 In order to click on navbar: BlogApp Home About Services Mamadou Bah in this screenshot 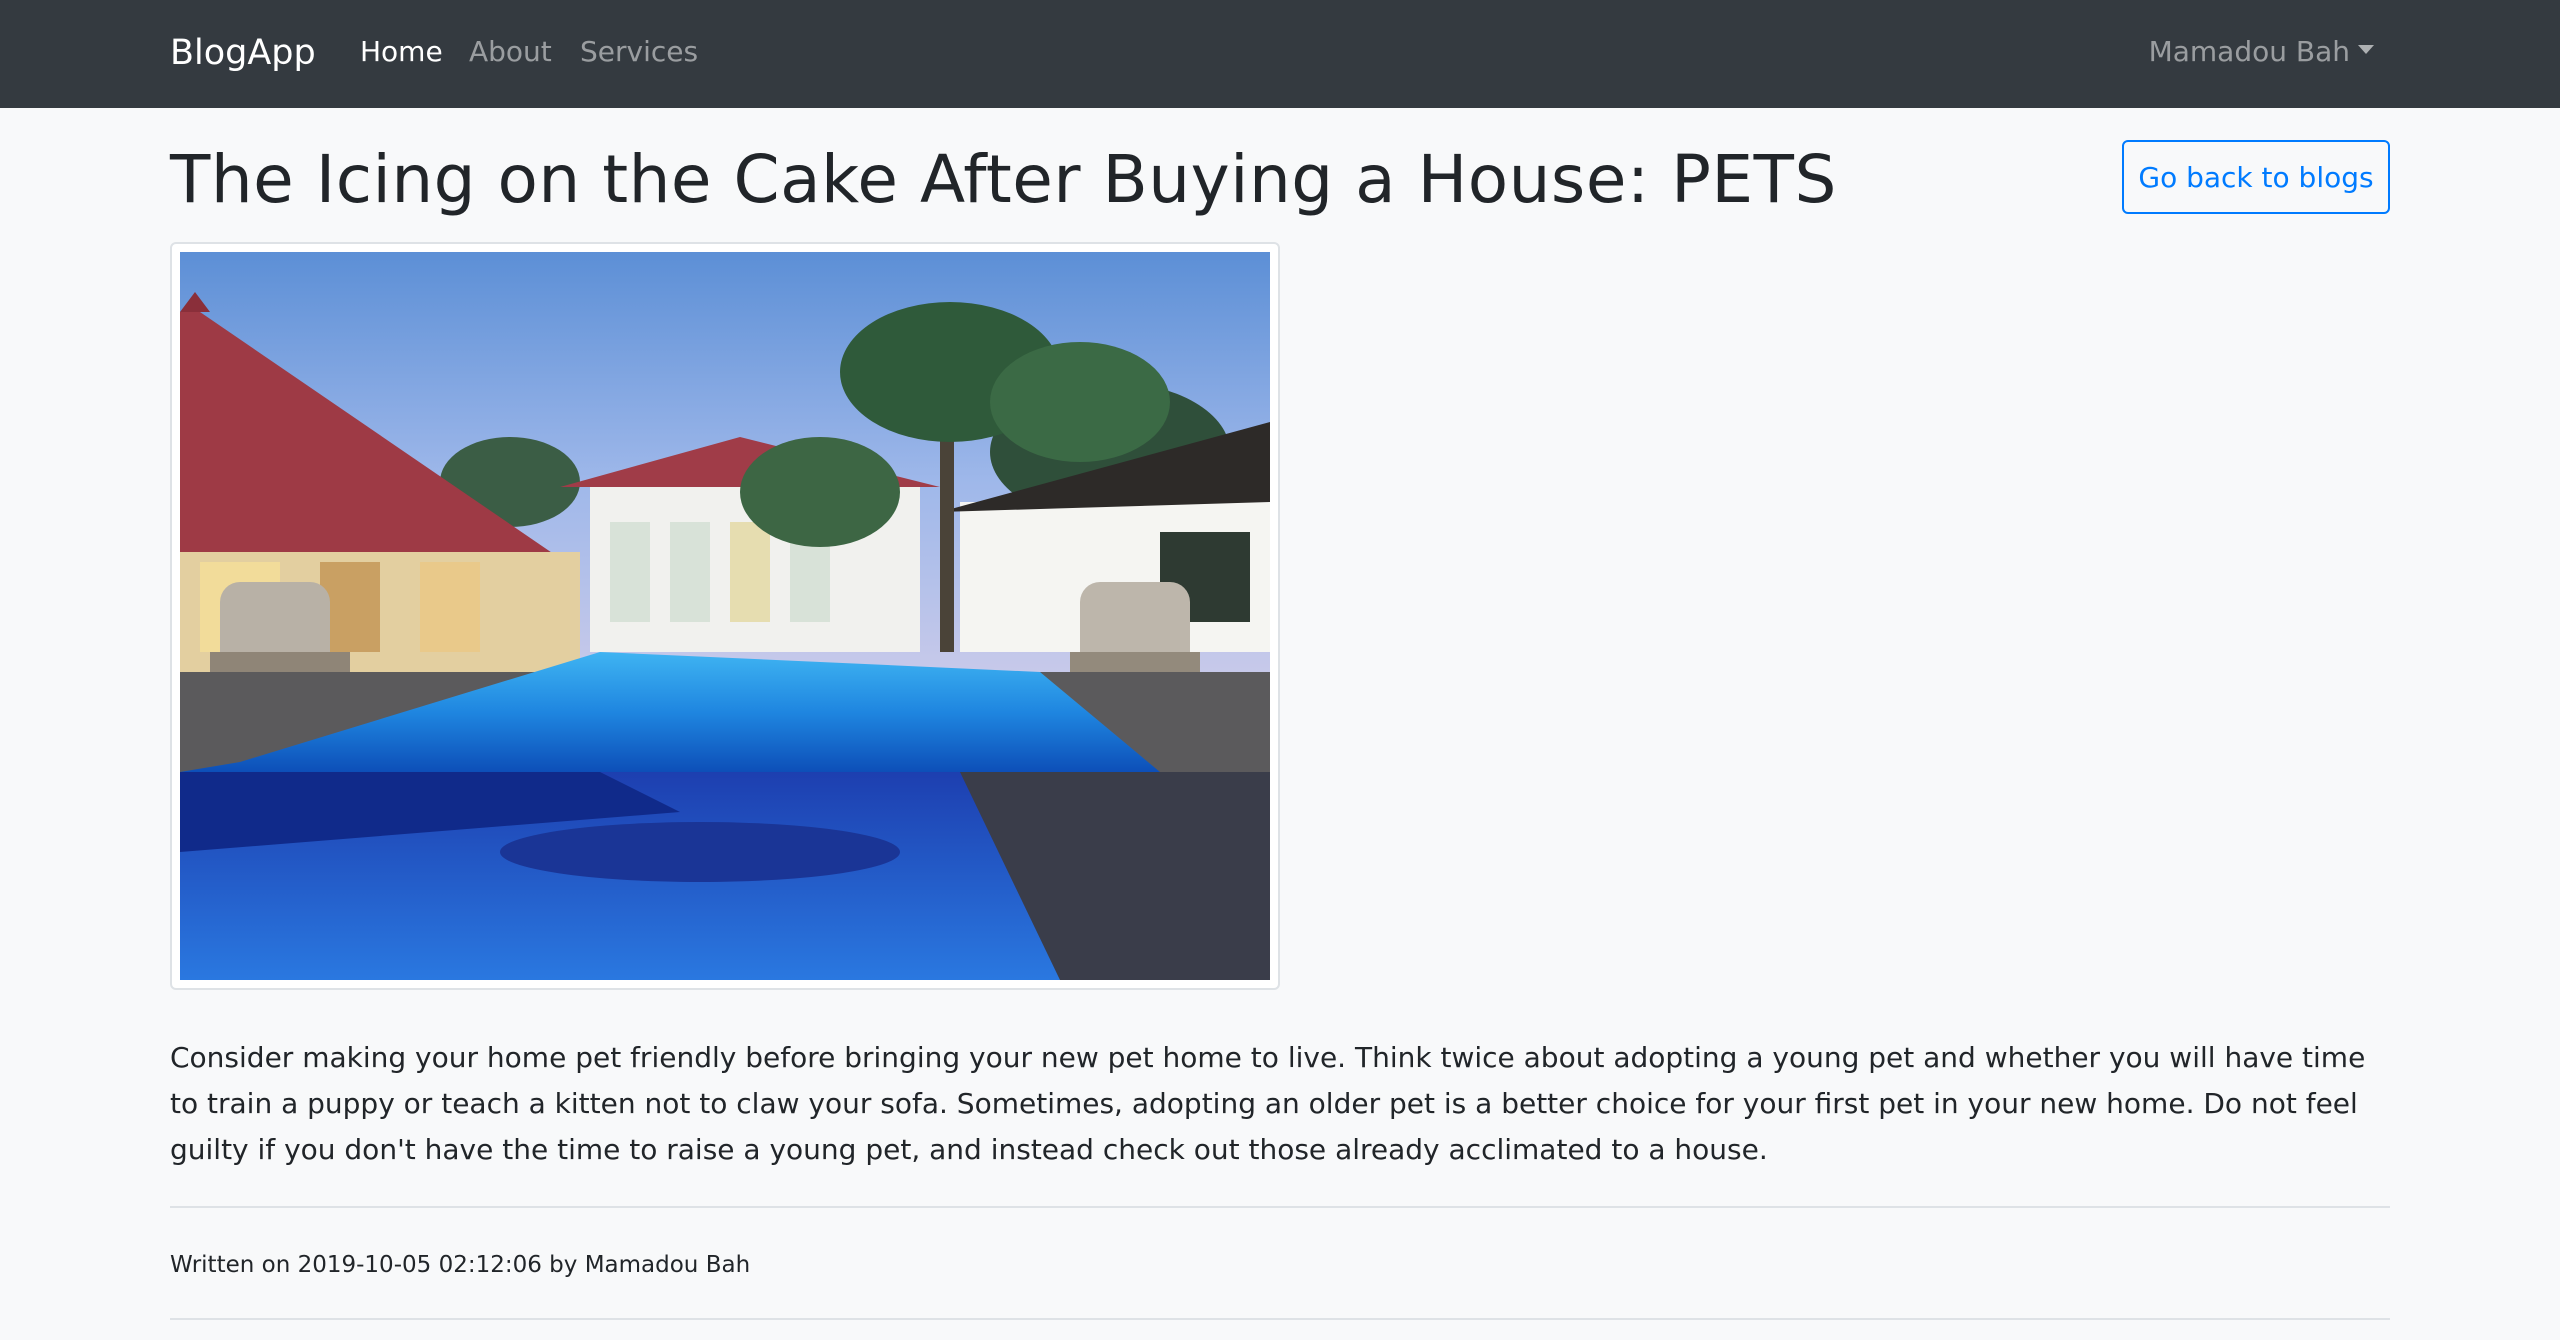, I will do `click(1280, 54)`.